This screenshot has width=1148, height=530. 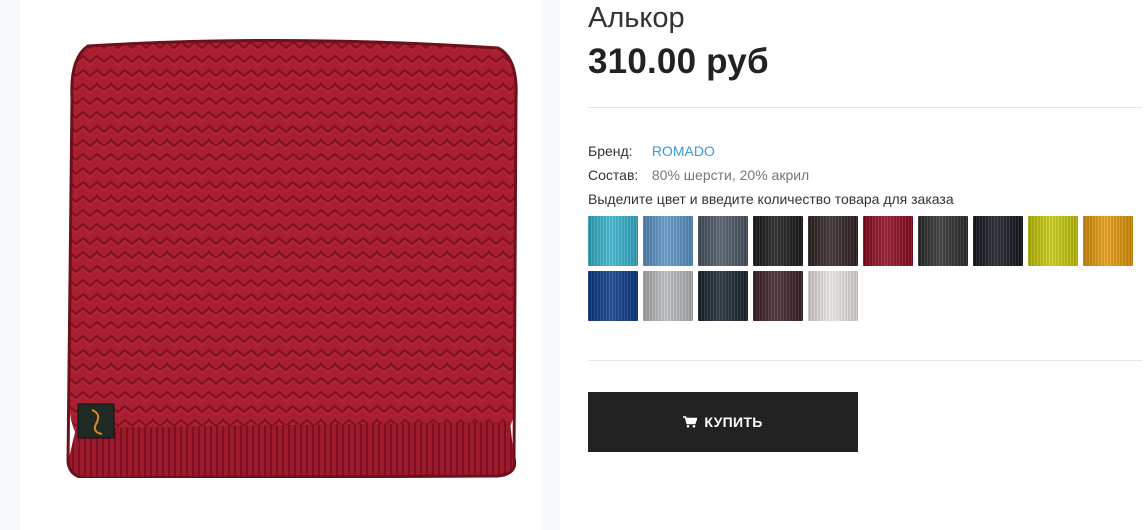 I want to click on color-swatch-charcoal, so click(x=943, y=241).